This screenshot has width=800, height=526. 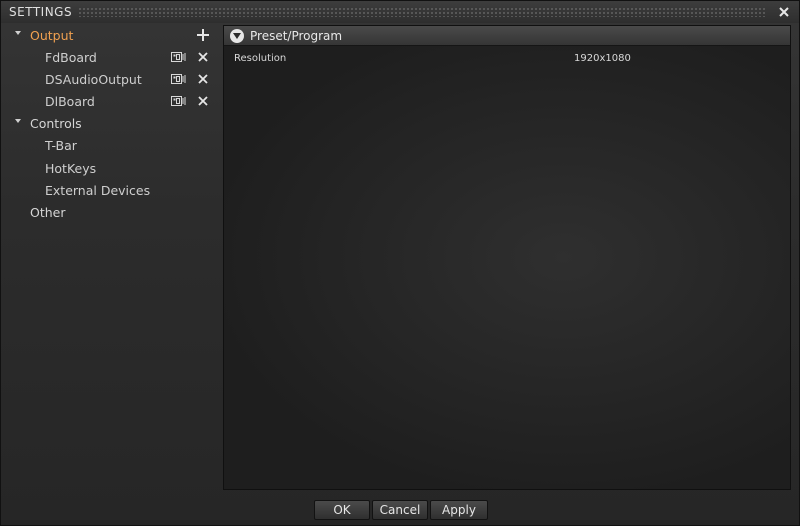 I want to click on tree-item-output: Output, so click(x=110, y=35).